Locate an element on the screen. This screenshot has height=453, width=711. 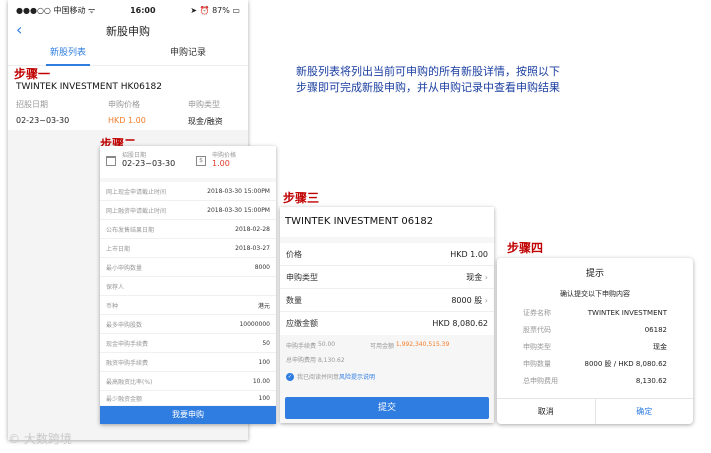
step-4-label: 步骤四 is located at coordinates (525, 248).